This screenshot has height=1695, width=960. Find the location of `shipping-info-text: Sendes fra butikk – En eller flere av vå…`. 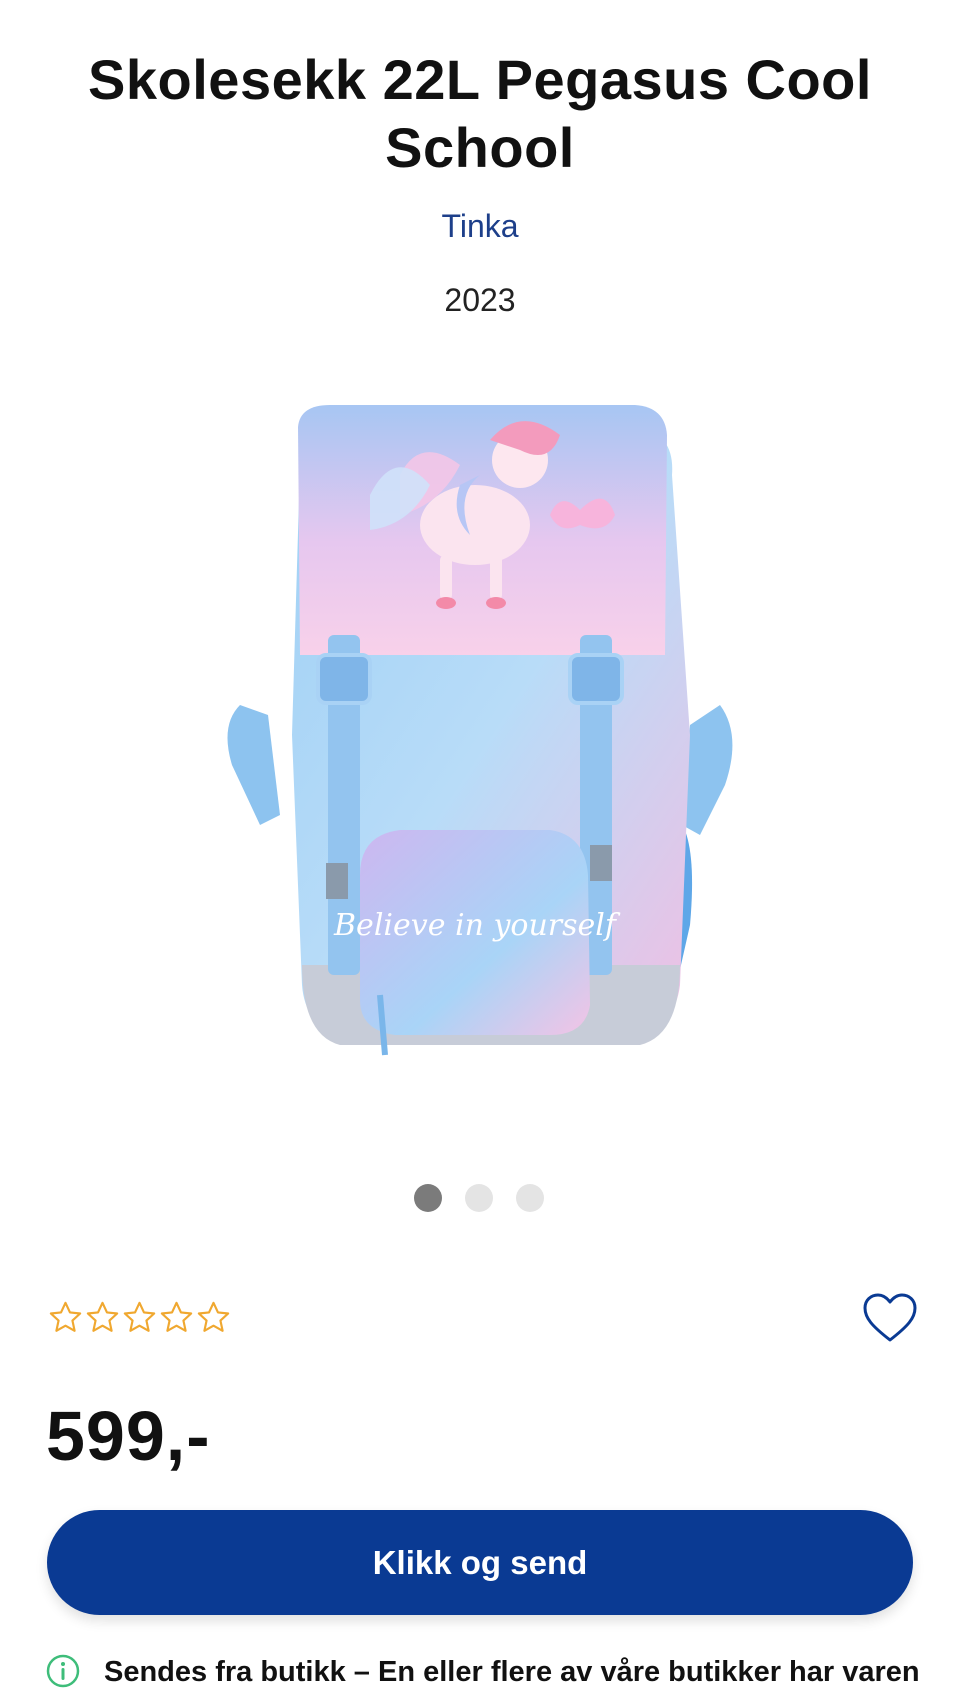

shipping-info-text: Sendes fra butikk – En eller flere av vå… is located at coordinates (512, 1672).